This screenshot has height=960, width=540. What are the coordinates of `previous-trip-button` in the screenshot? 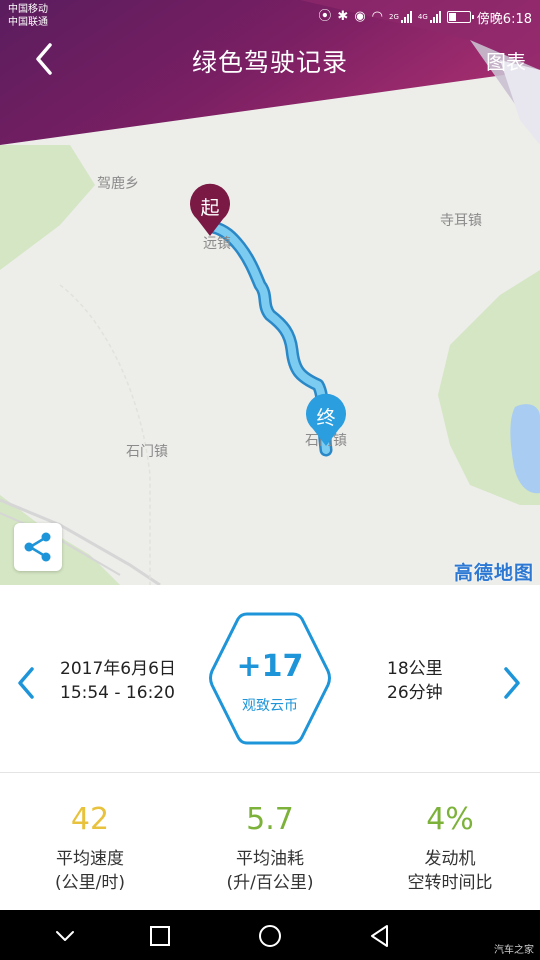 It's located at (26, 683).